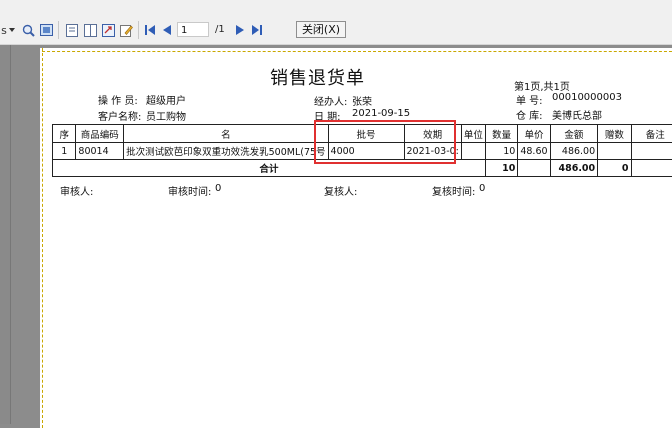 This screenshot has width=672, height=428. What do you see at coordinates (501, 134) in the screenshot?
I see `col-header-qty: 数量` at bounding box center [501, 134].